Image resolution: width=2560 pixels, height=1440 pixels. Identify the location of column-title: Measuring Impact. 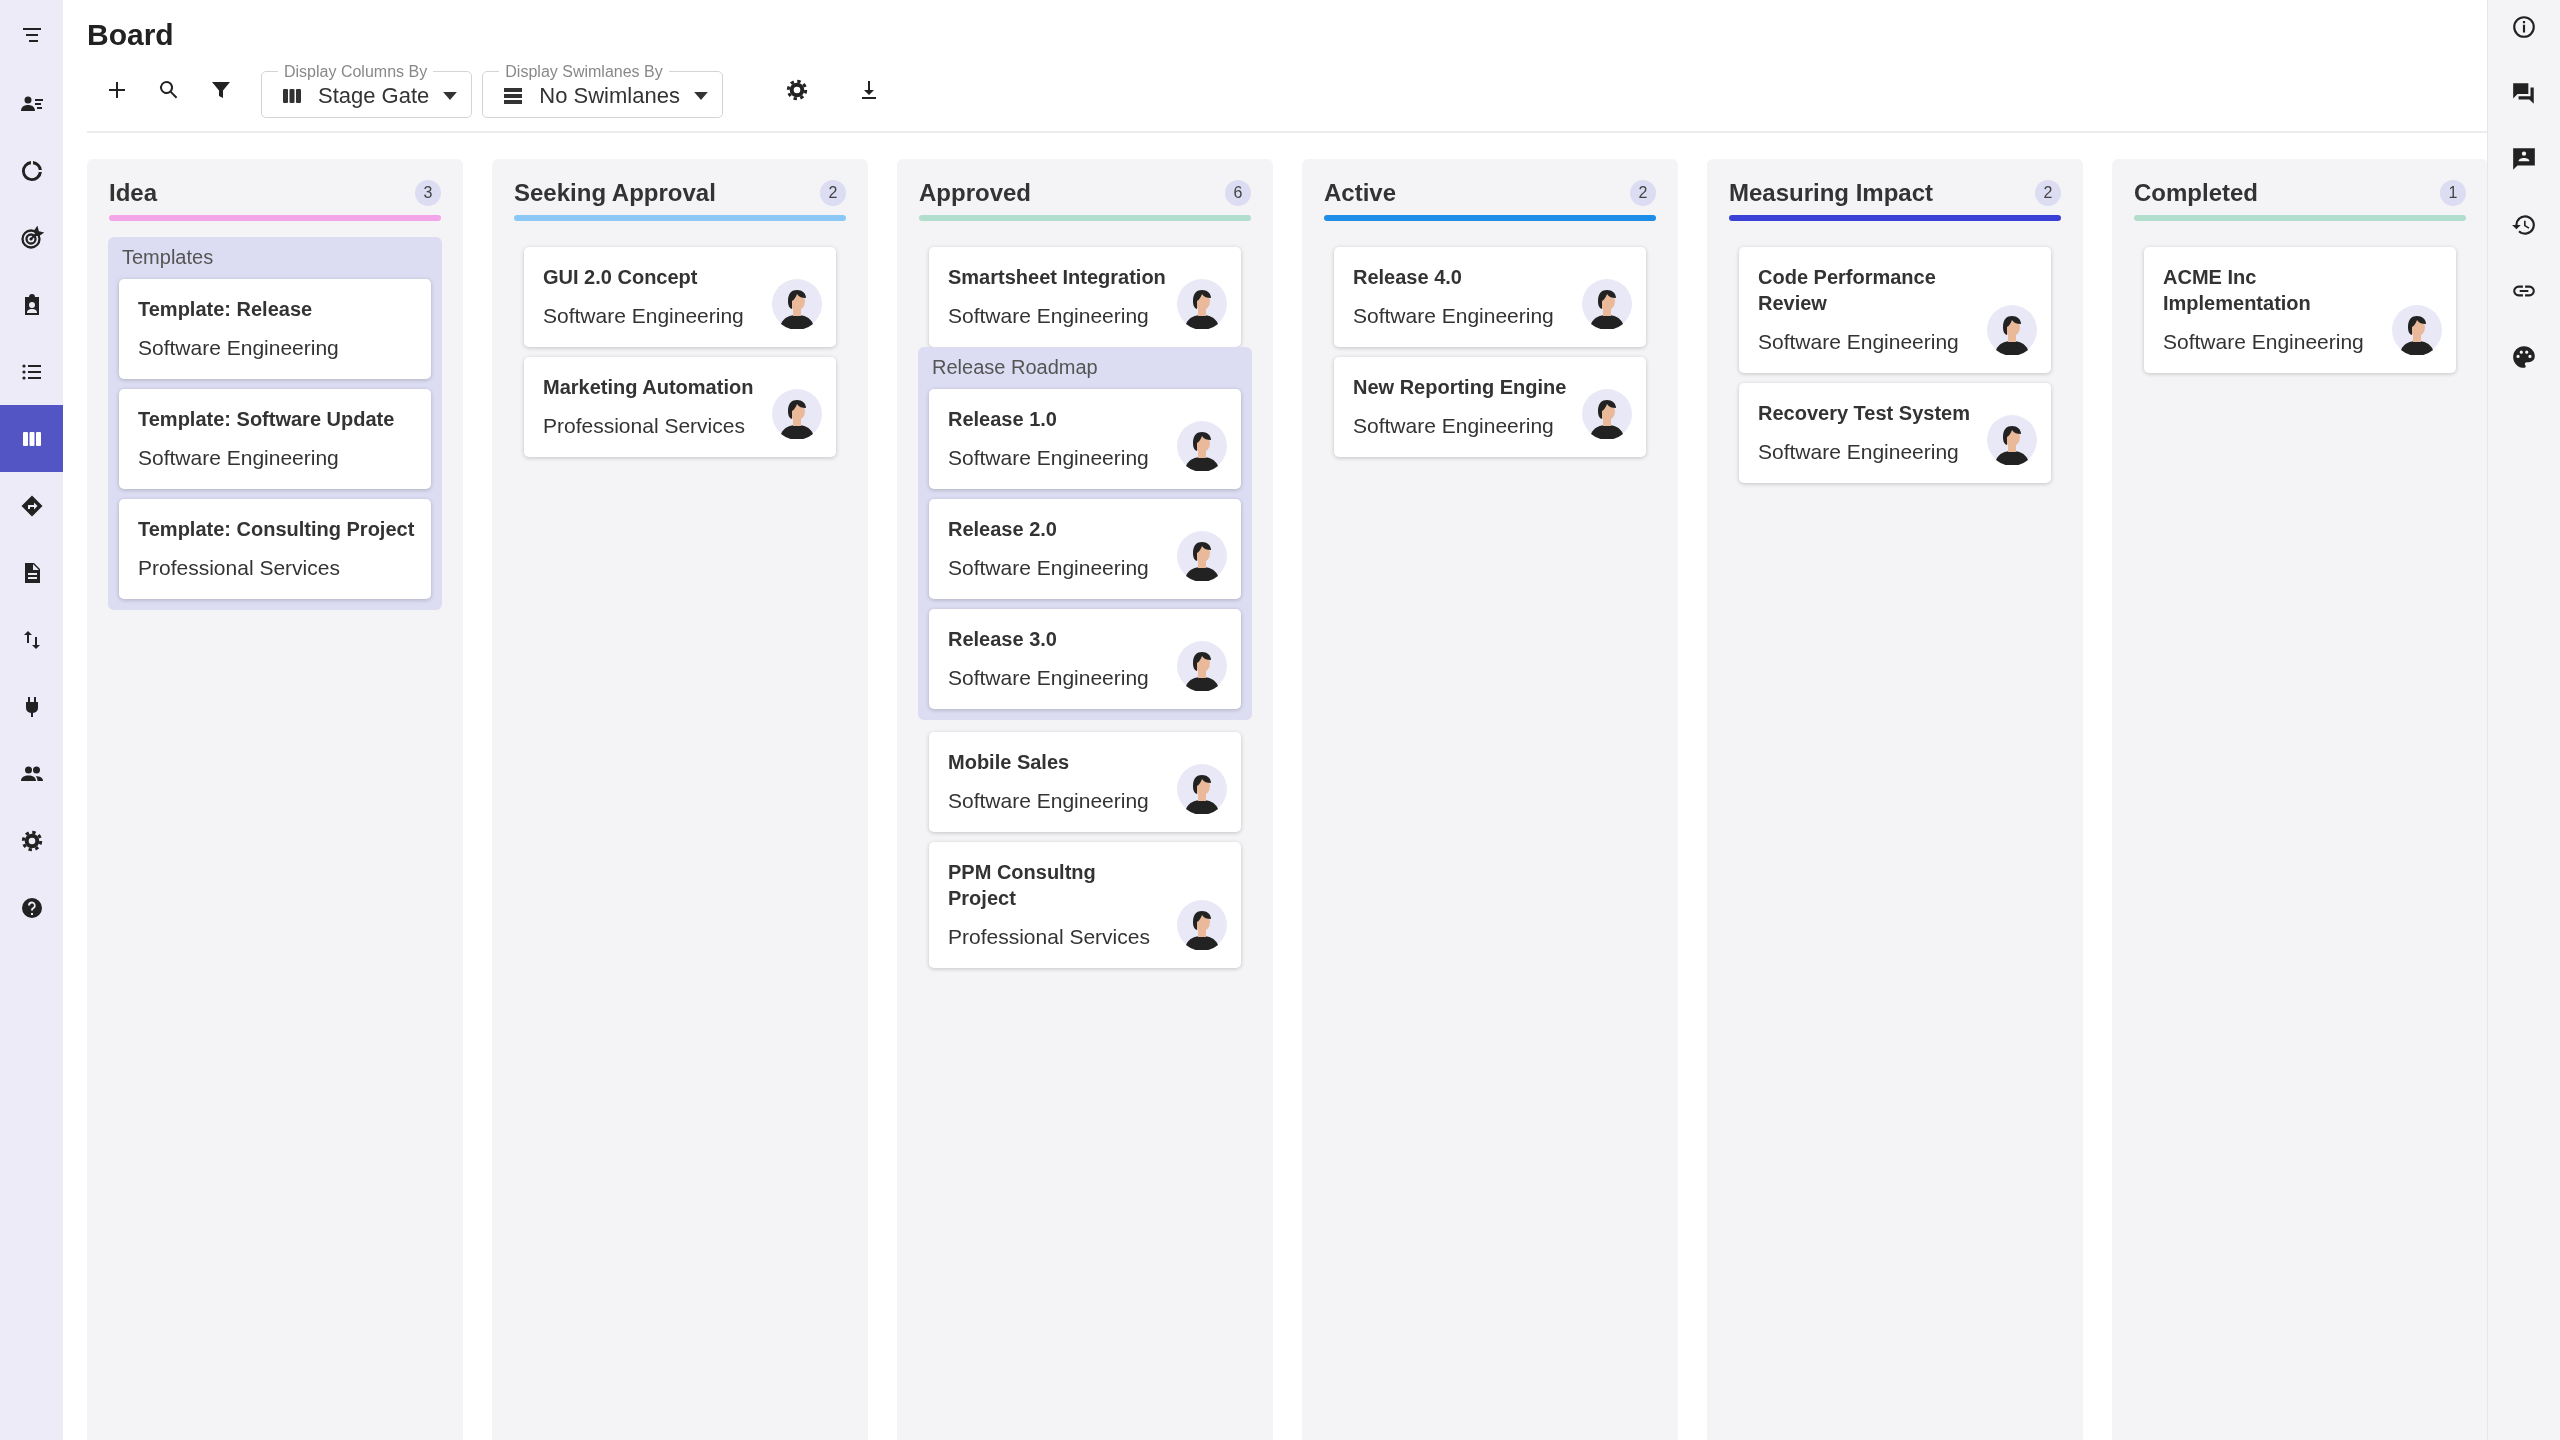
(1831, 193).